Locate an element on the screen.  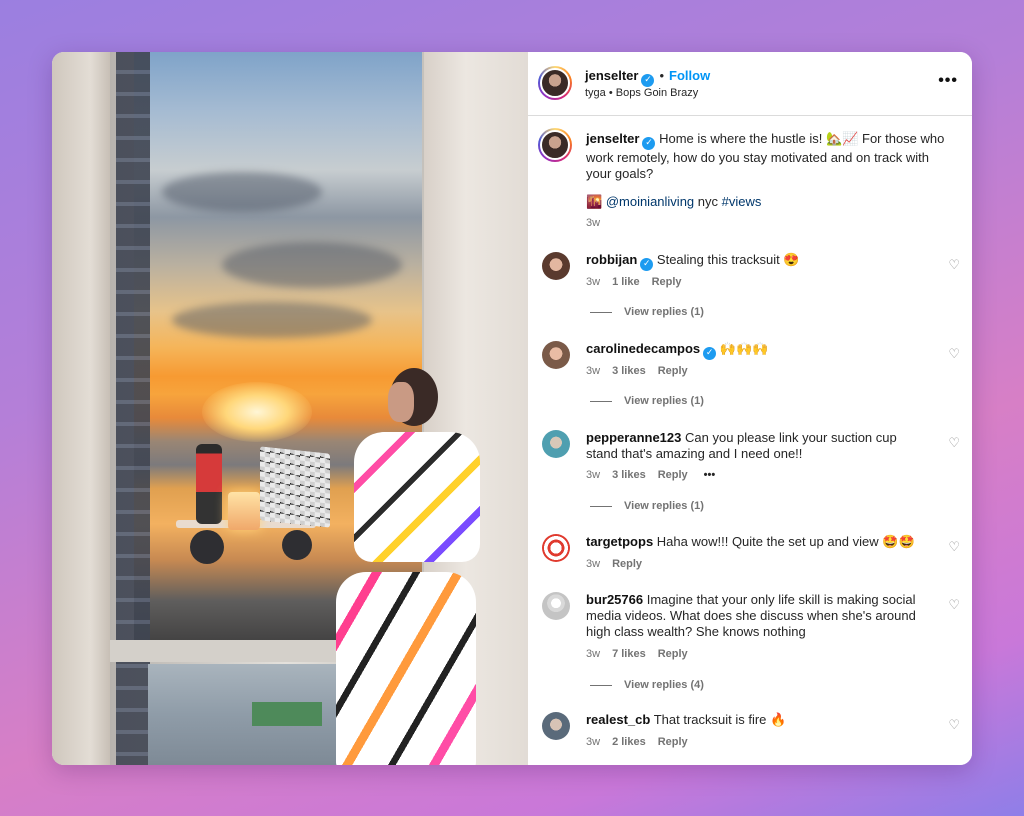
caption-tags-line: 🌇 @moinianliving nyc #views is located at coordinates (673, 202).